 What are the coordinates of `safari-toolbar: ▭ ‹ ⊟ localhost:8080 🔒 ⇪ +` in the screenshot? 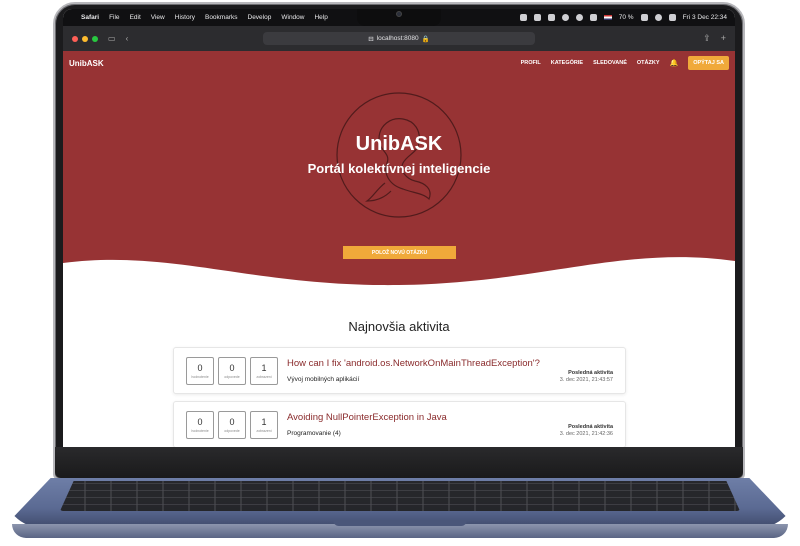 It's located at (399, 38).